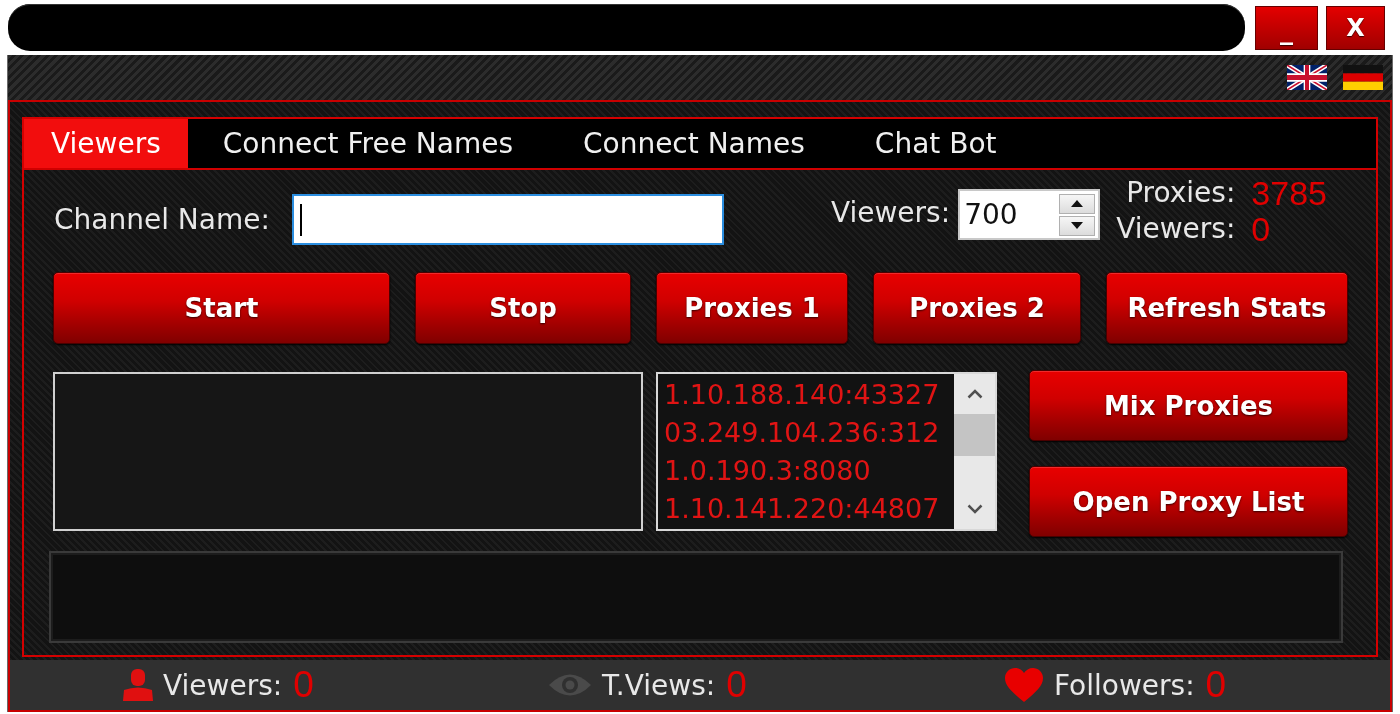 Image resolution: width=1400 pixels, height=714 pixels. Describe the element at coordinates (977, 308) in the screenshot. I see `proxies-button: Proxies 2` at that location.